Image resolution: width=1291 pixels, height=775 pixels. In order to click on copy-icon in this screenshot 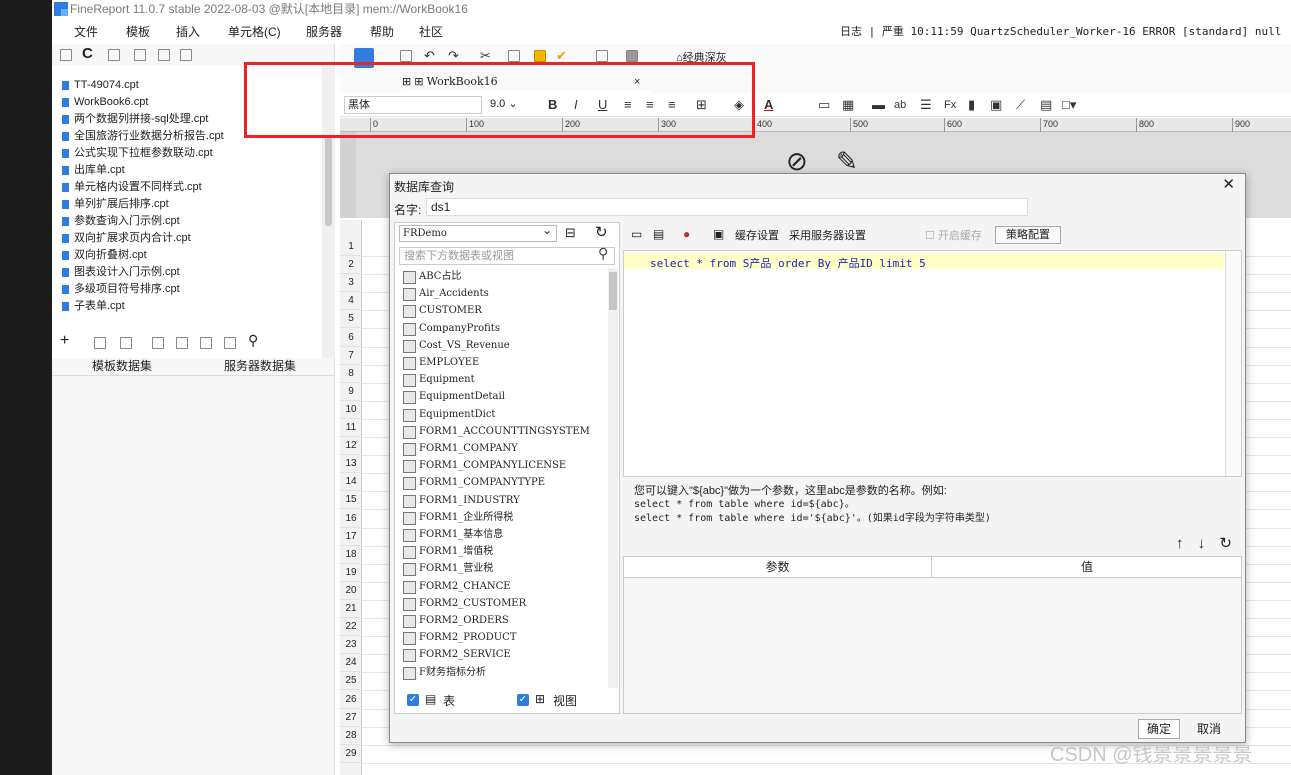, I will do `click(186, 55)`.